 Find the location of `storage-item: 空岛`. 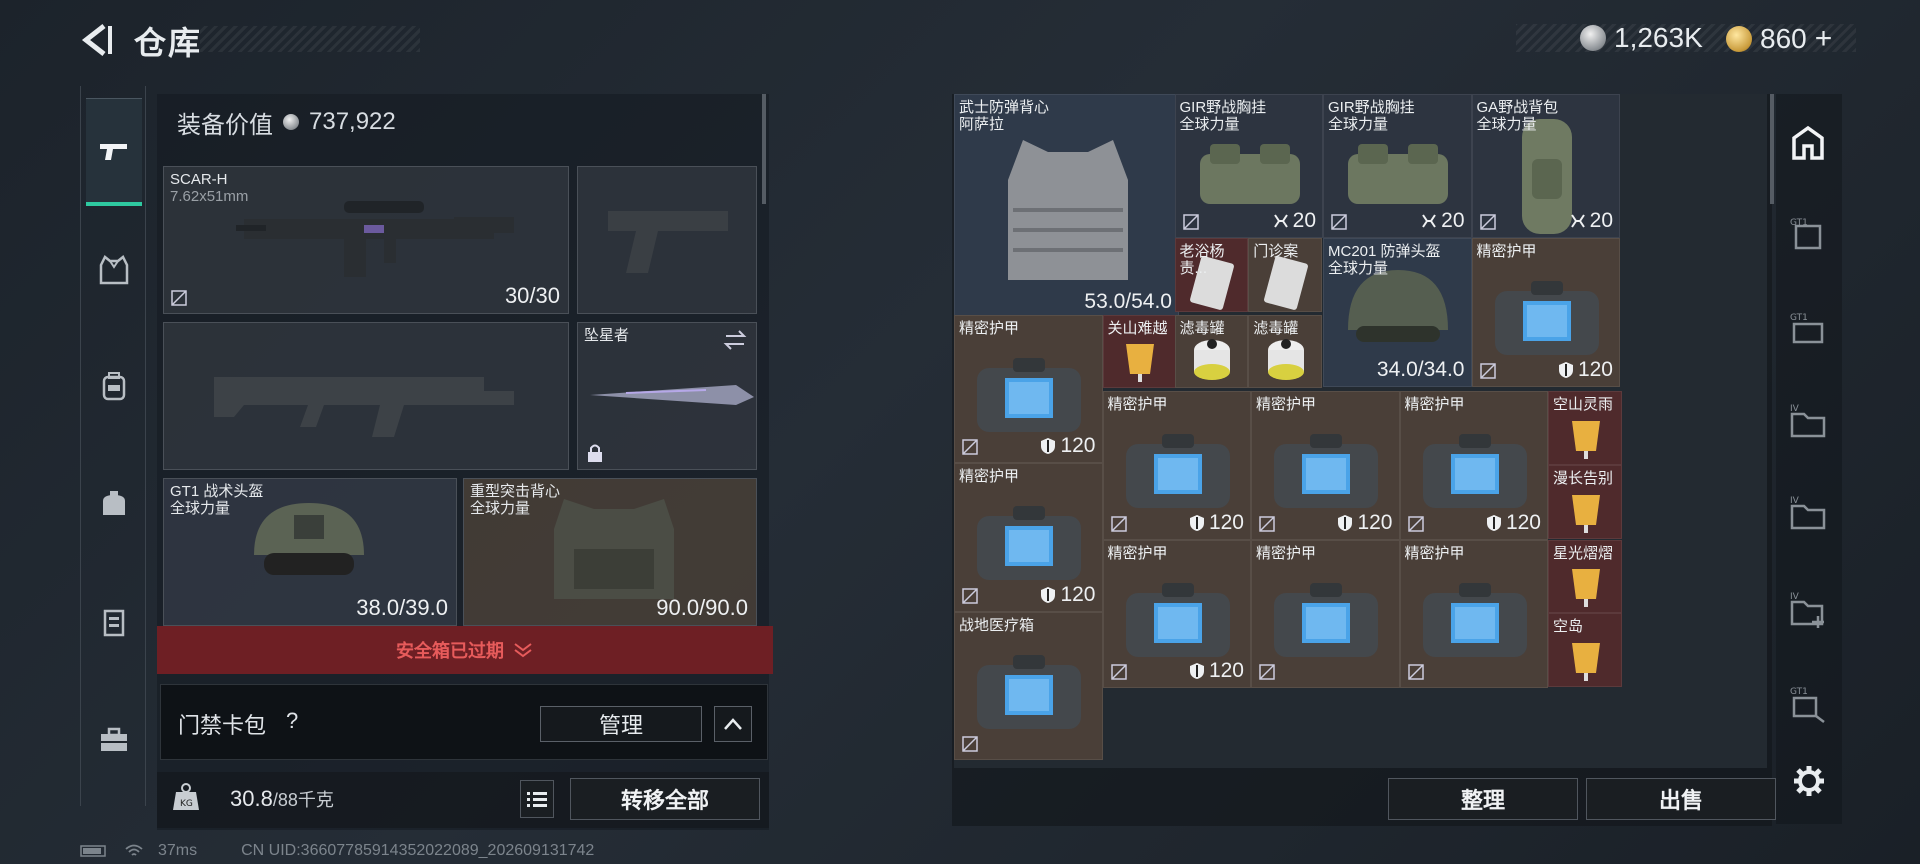

storage-item: 空岛 is located at coordinates (1585, 650).